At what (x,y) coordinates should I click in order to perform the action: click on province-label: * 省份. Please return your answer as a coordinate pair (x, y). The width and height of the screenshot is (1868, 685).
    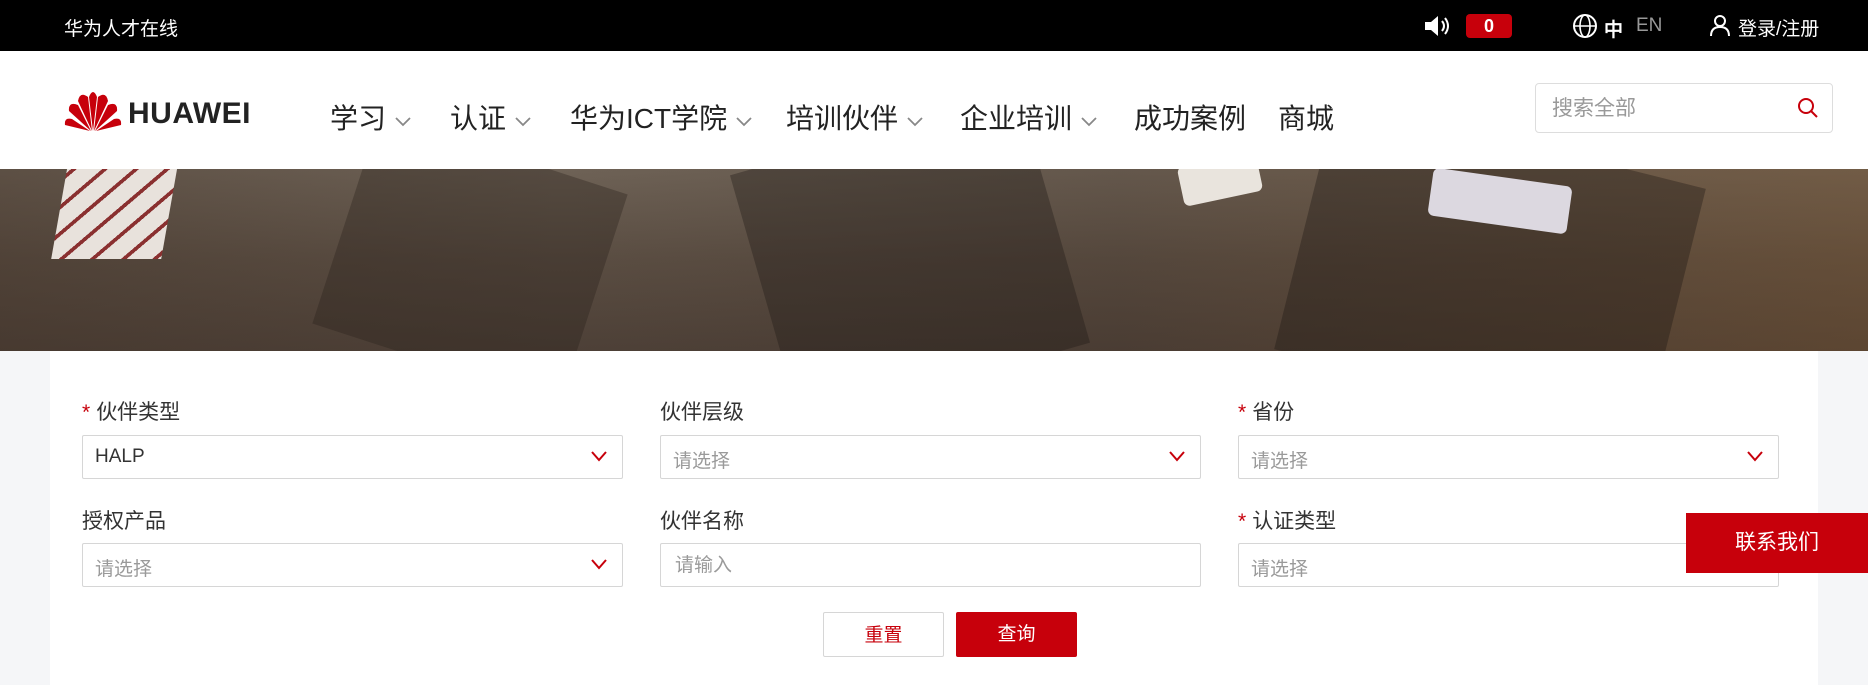
    Looking at the image, I should click on (1266, 411).